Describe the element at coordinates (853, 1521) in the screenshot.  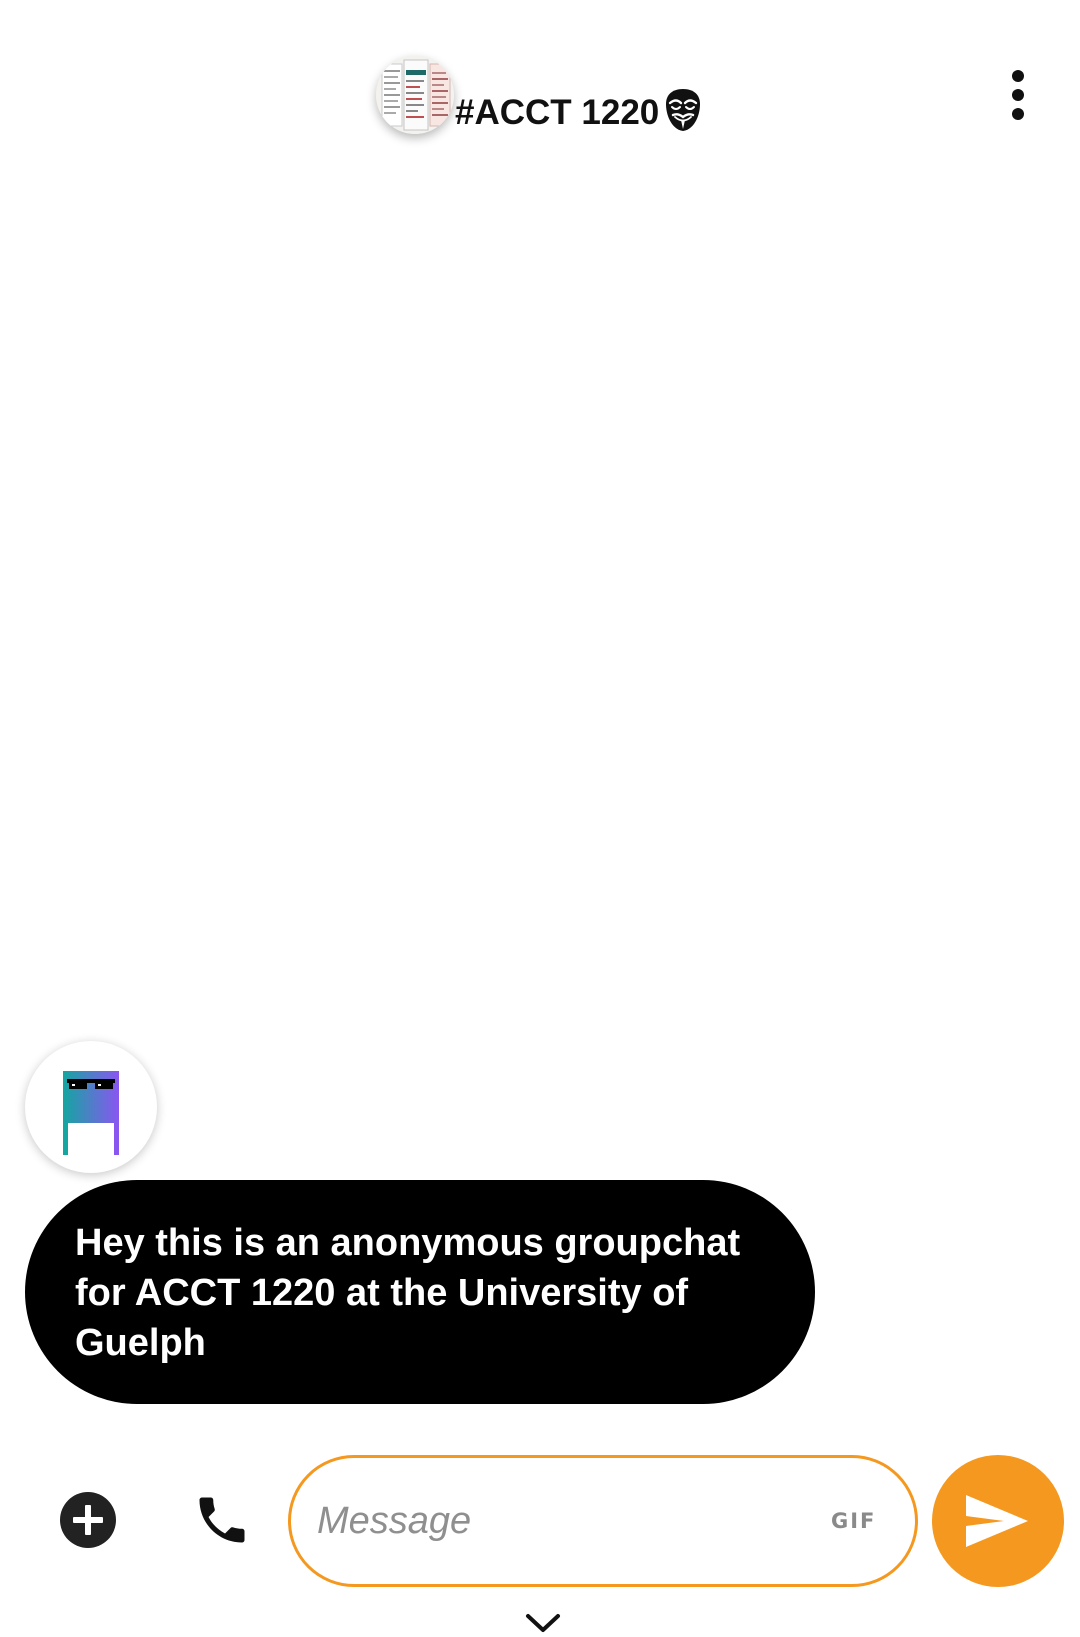
I see `gif-button: GIF` at that location.